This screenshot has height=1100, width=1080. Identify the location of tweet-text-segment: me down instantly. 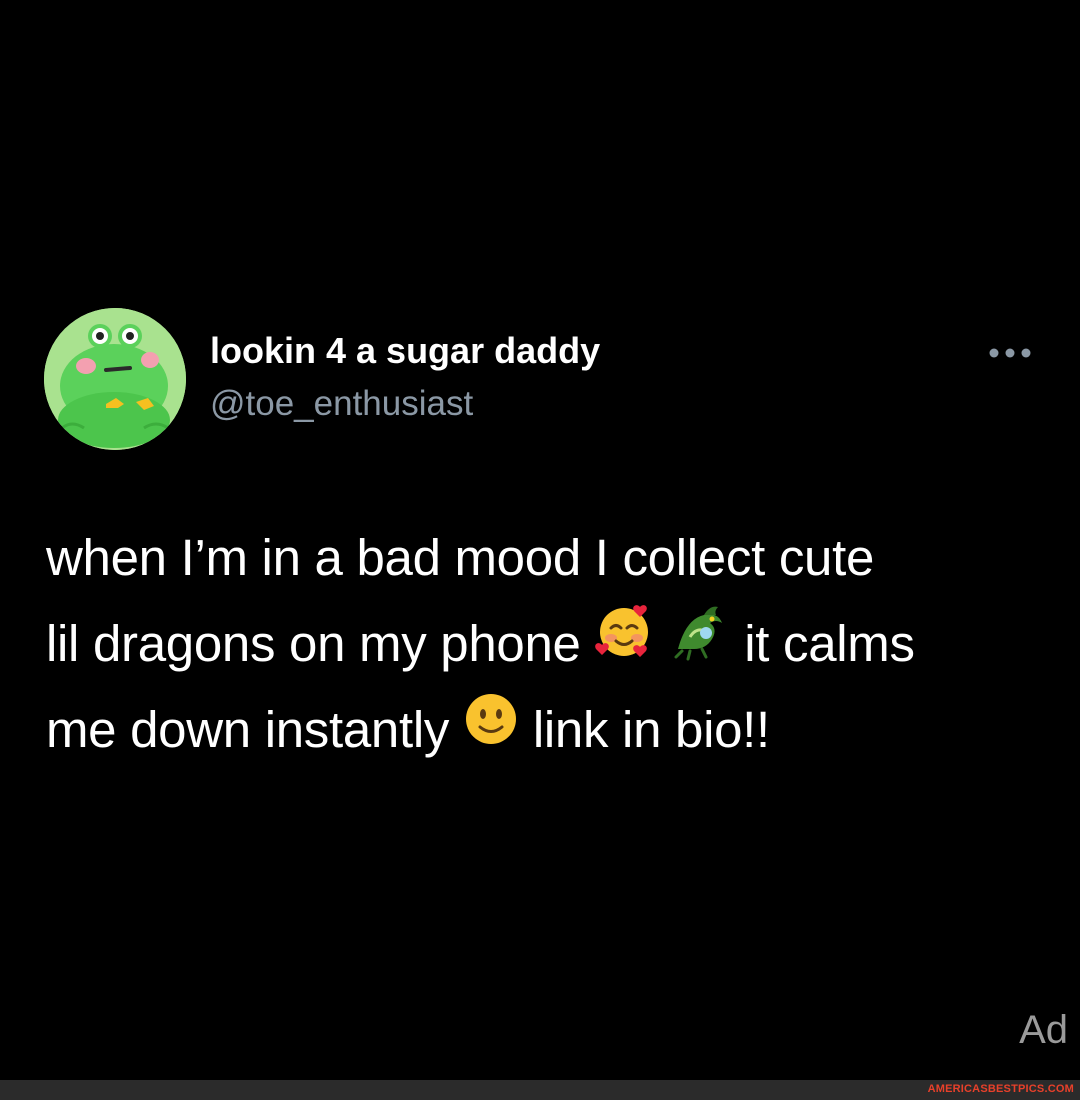
(248, 729).